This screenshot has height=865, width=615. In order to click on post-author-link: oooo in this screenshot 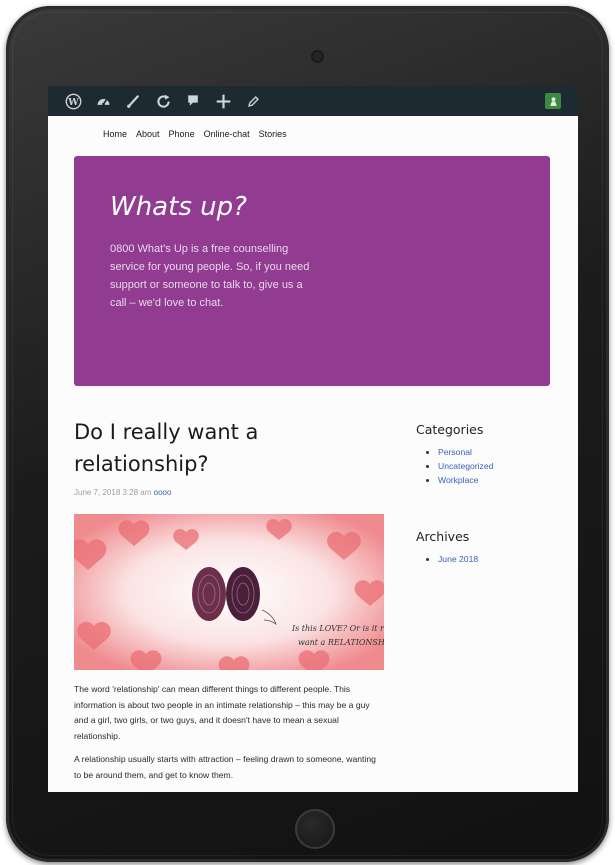, I will do `click(163, 492)`.